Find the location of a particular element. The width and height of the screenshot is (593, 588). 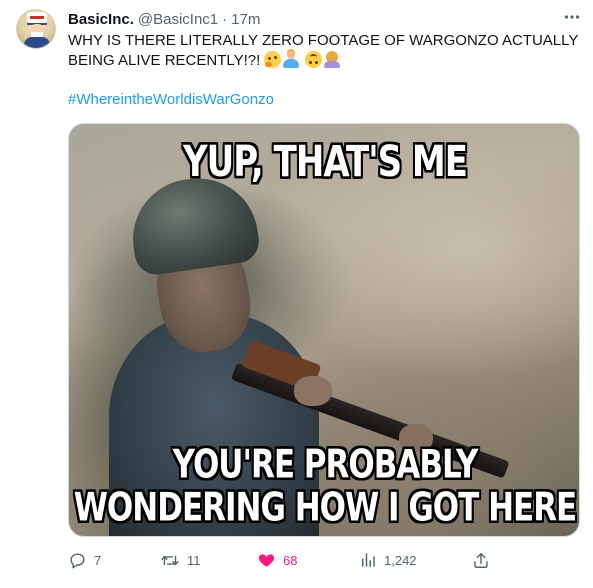

share-button is located at coordinates (481, 560).